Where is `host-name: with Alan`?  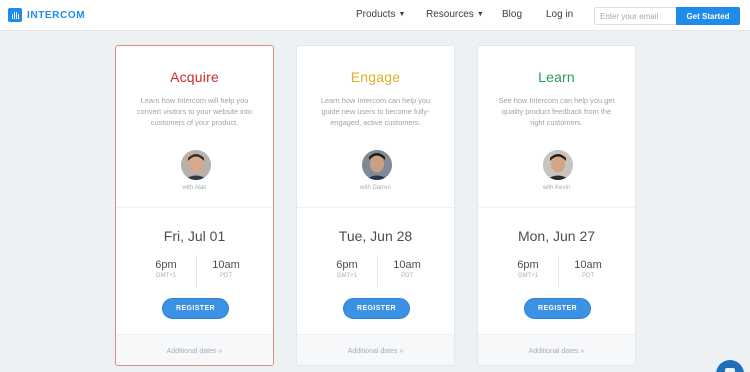
host-name: with Alan is located at coordinates (194, 188).